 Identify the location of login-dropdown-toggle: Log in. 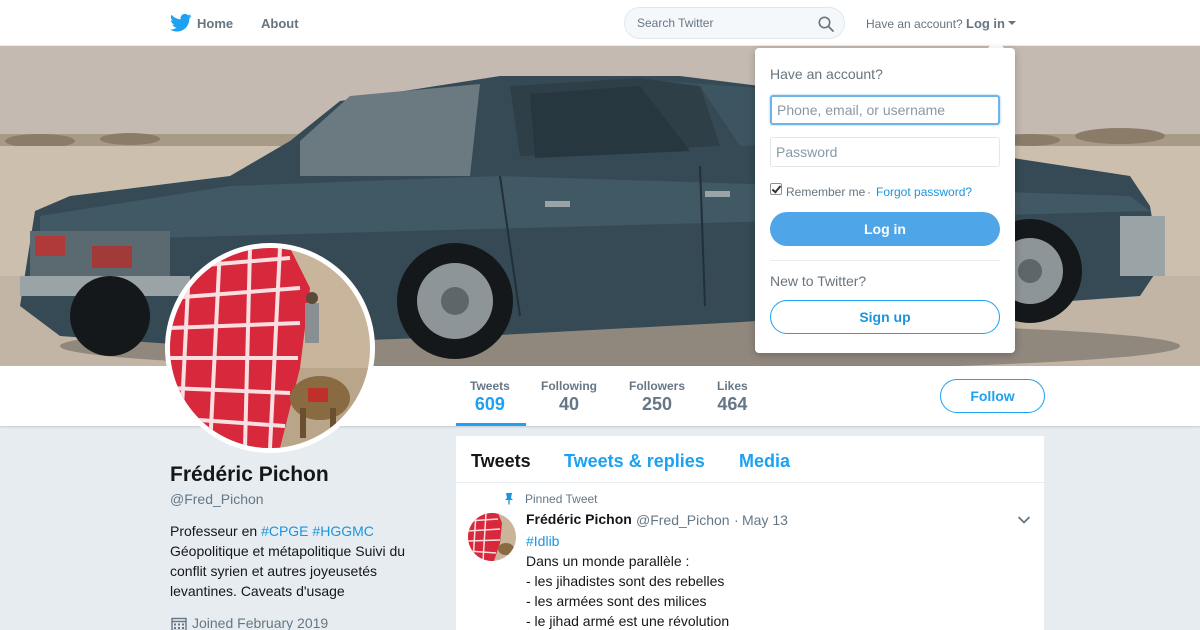
(985, 23).